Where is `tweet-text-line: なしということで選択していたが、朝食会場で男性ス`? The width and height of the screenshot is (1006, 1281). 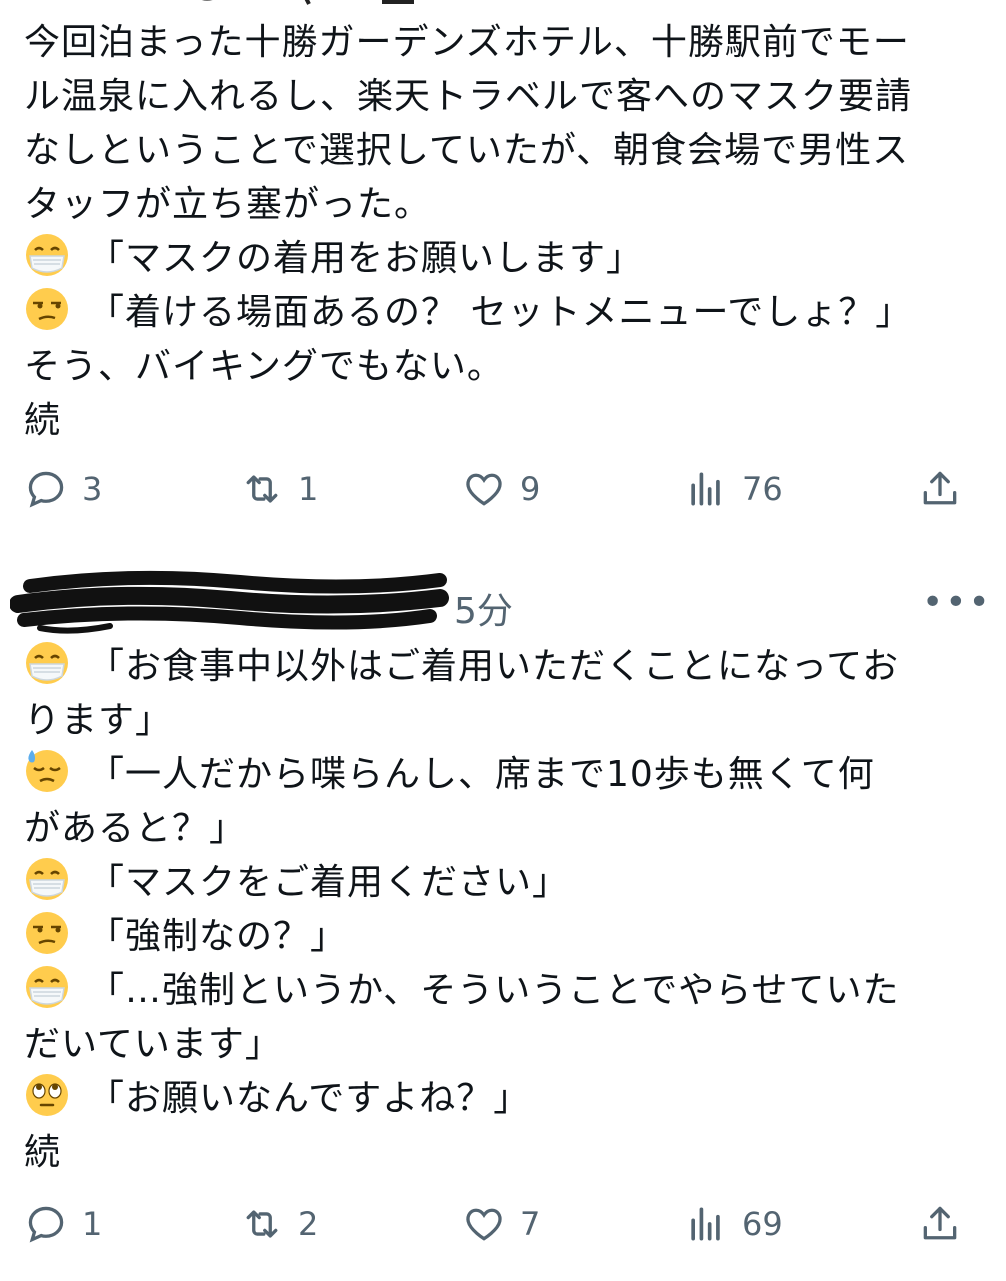
tweet-text-line: なしということで選択していたが、朝食会場で男性ス is located at coordinates (467, 150).